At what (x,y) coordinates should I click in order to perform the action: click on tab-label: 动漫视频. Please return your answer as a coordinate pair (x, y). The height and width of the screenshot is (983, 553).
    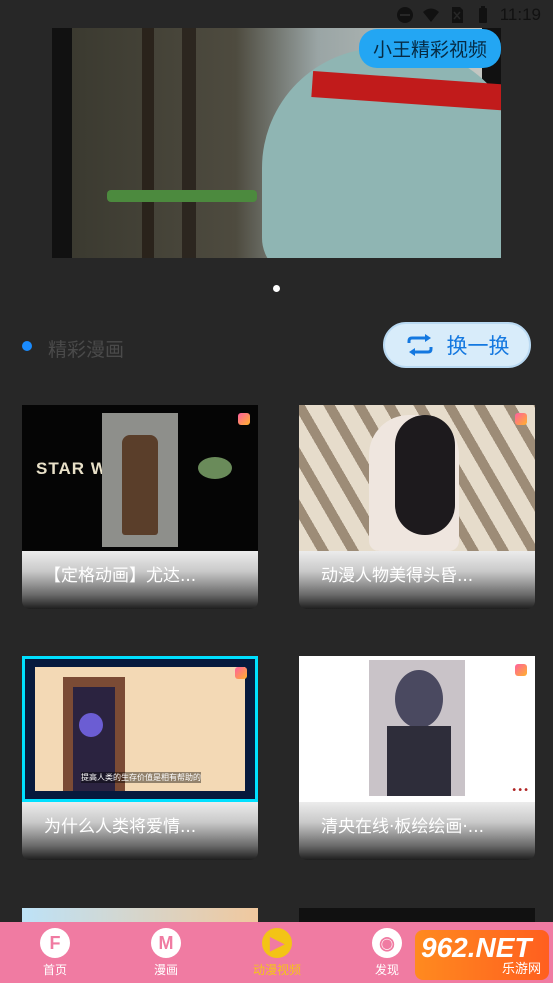
    Looking at the image, I should click on (276, 970).